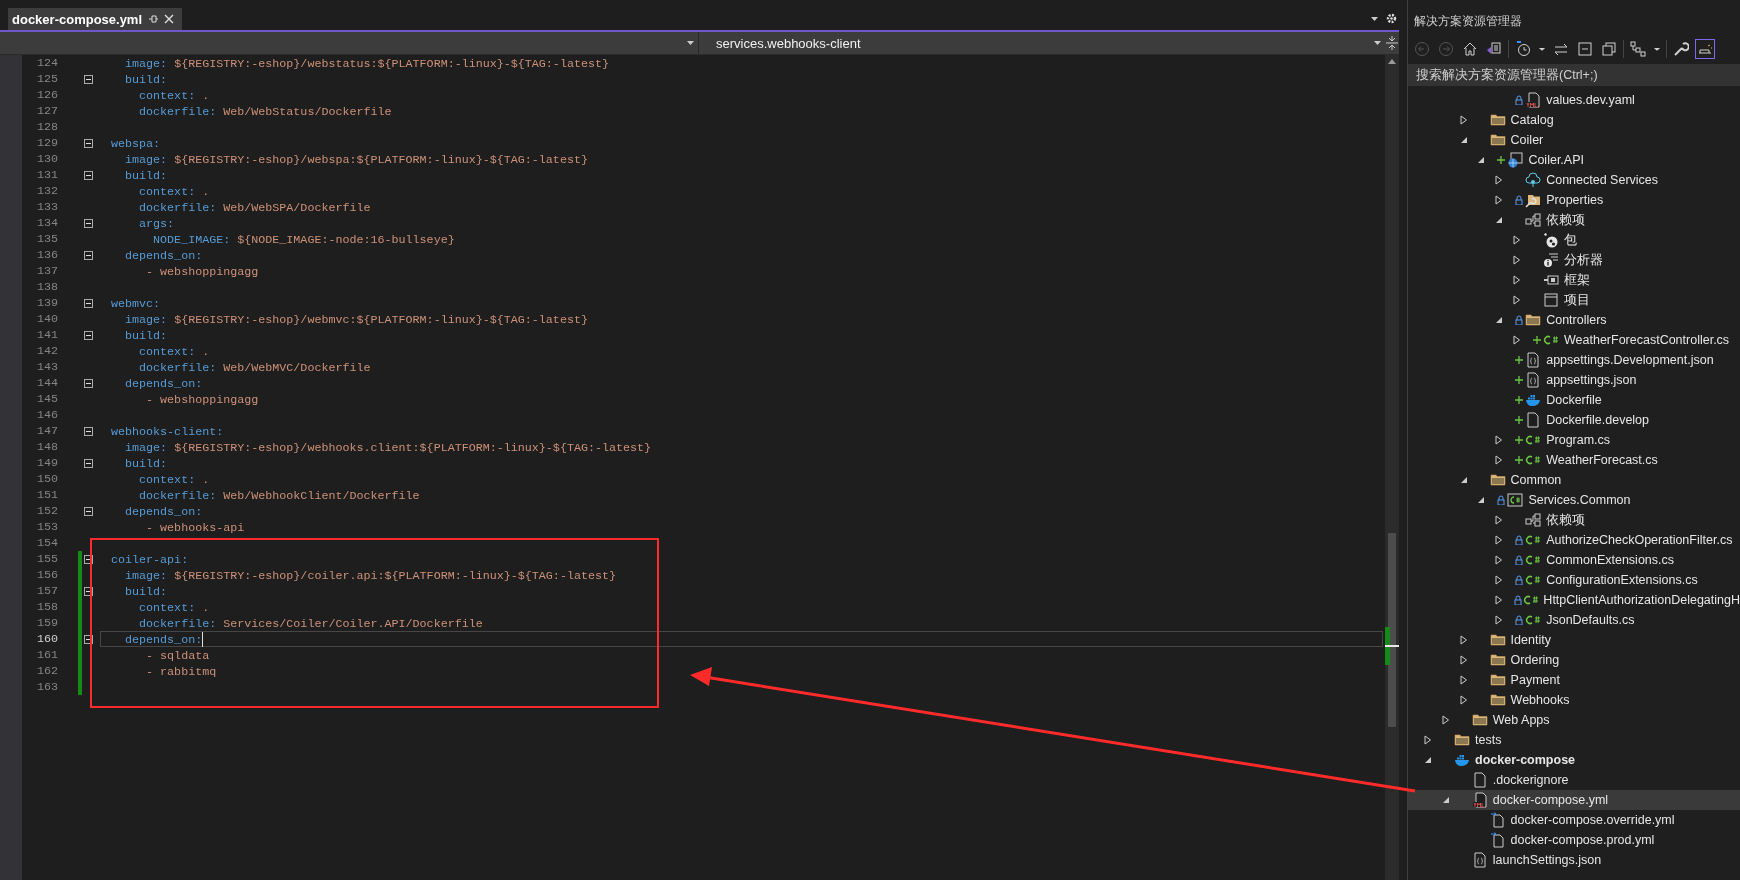 Image resolution: width=1740 pixels, height=880 pixels. What do you see at coordinates (1609, 49) in the screenshot?
I see `pages-icon` at bounding box center [1609, 49].